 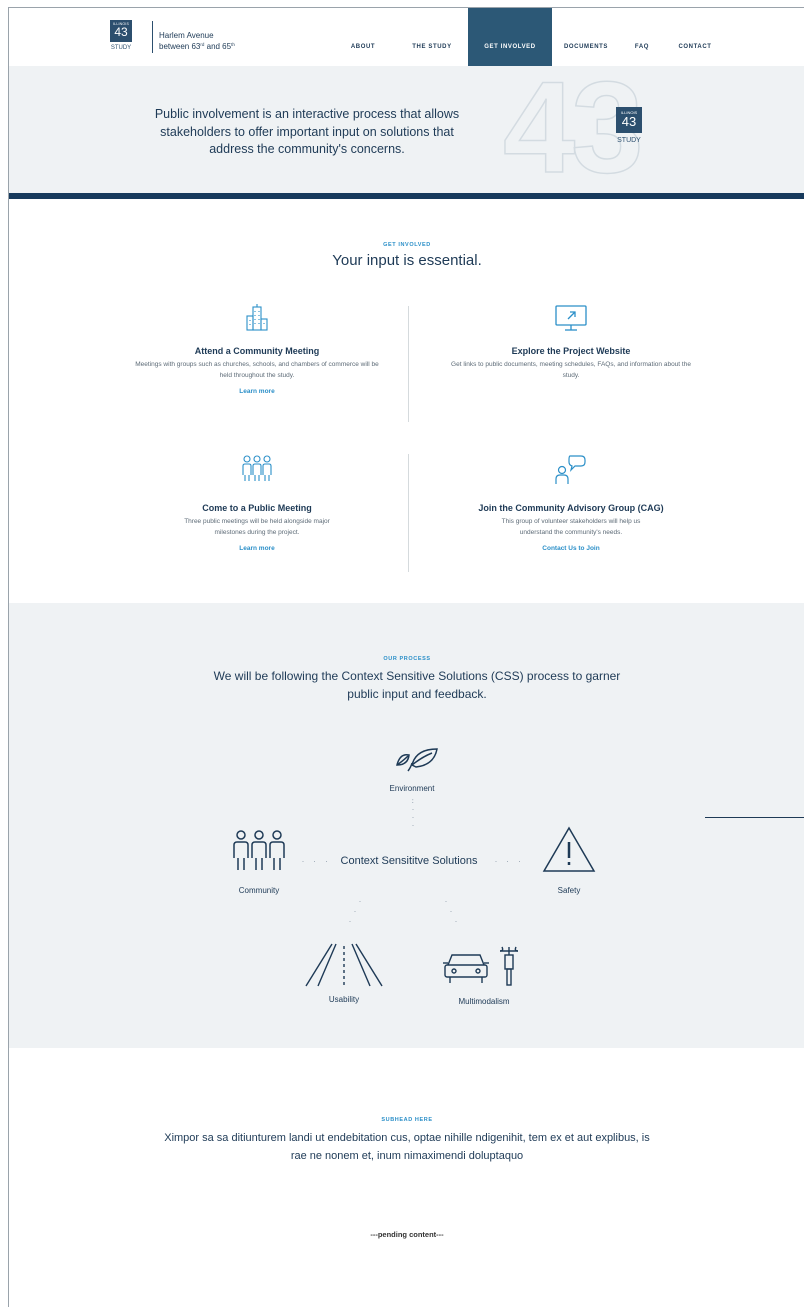 I want to click on contact-us-to-join-link: Contact Us to Join, so click(x=571, y=548).